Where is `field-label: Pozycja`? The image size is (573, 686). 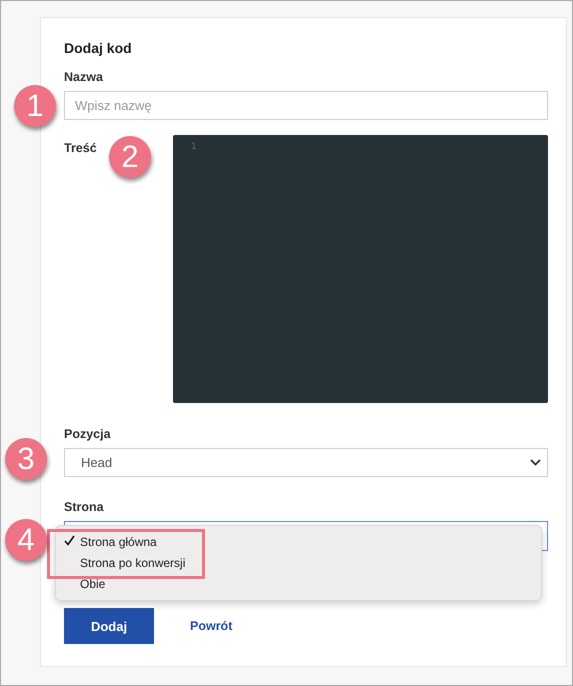
field-label: Pozycja is located at coordinates (88, 434).